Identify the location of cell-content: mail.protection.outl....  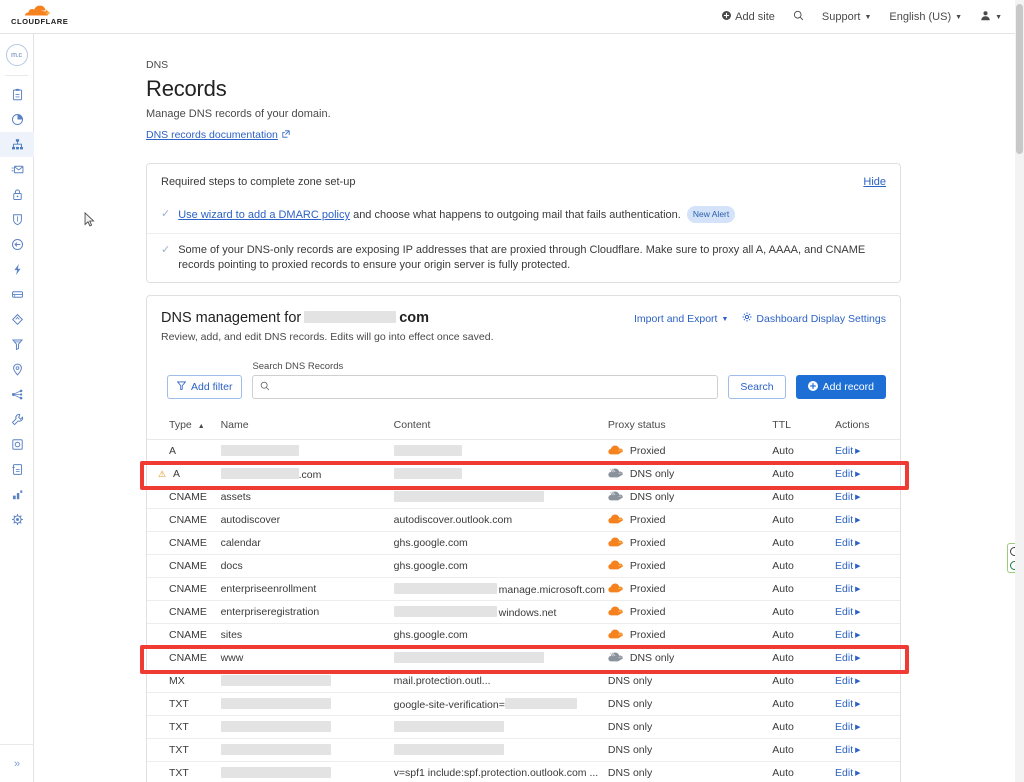
(500, 681).